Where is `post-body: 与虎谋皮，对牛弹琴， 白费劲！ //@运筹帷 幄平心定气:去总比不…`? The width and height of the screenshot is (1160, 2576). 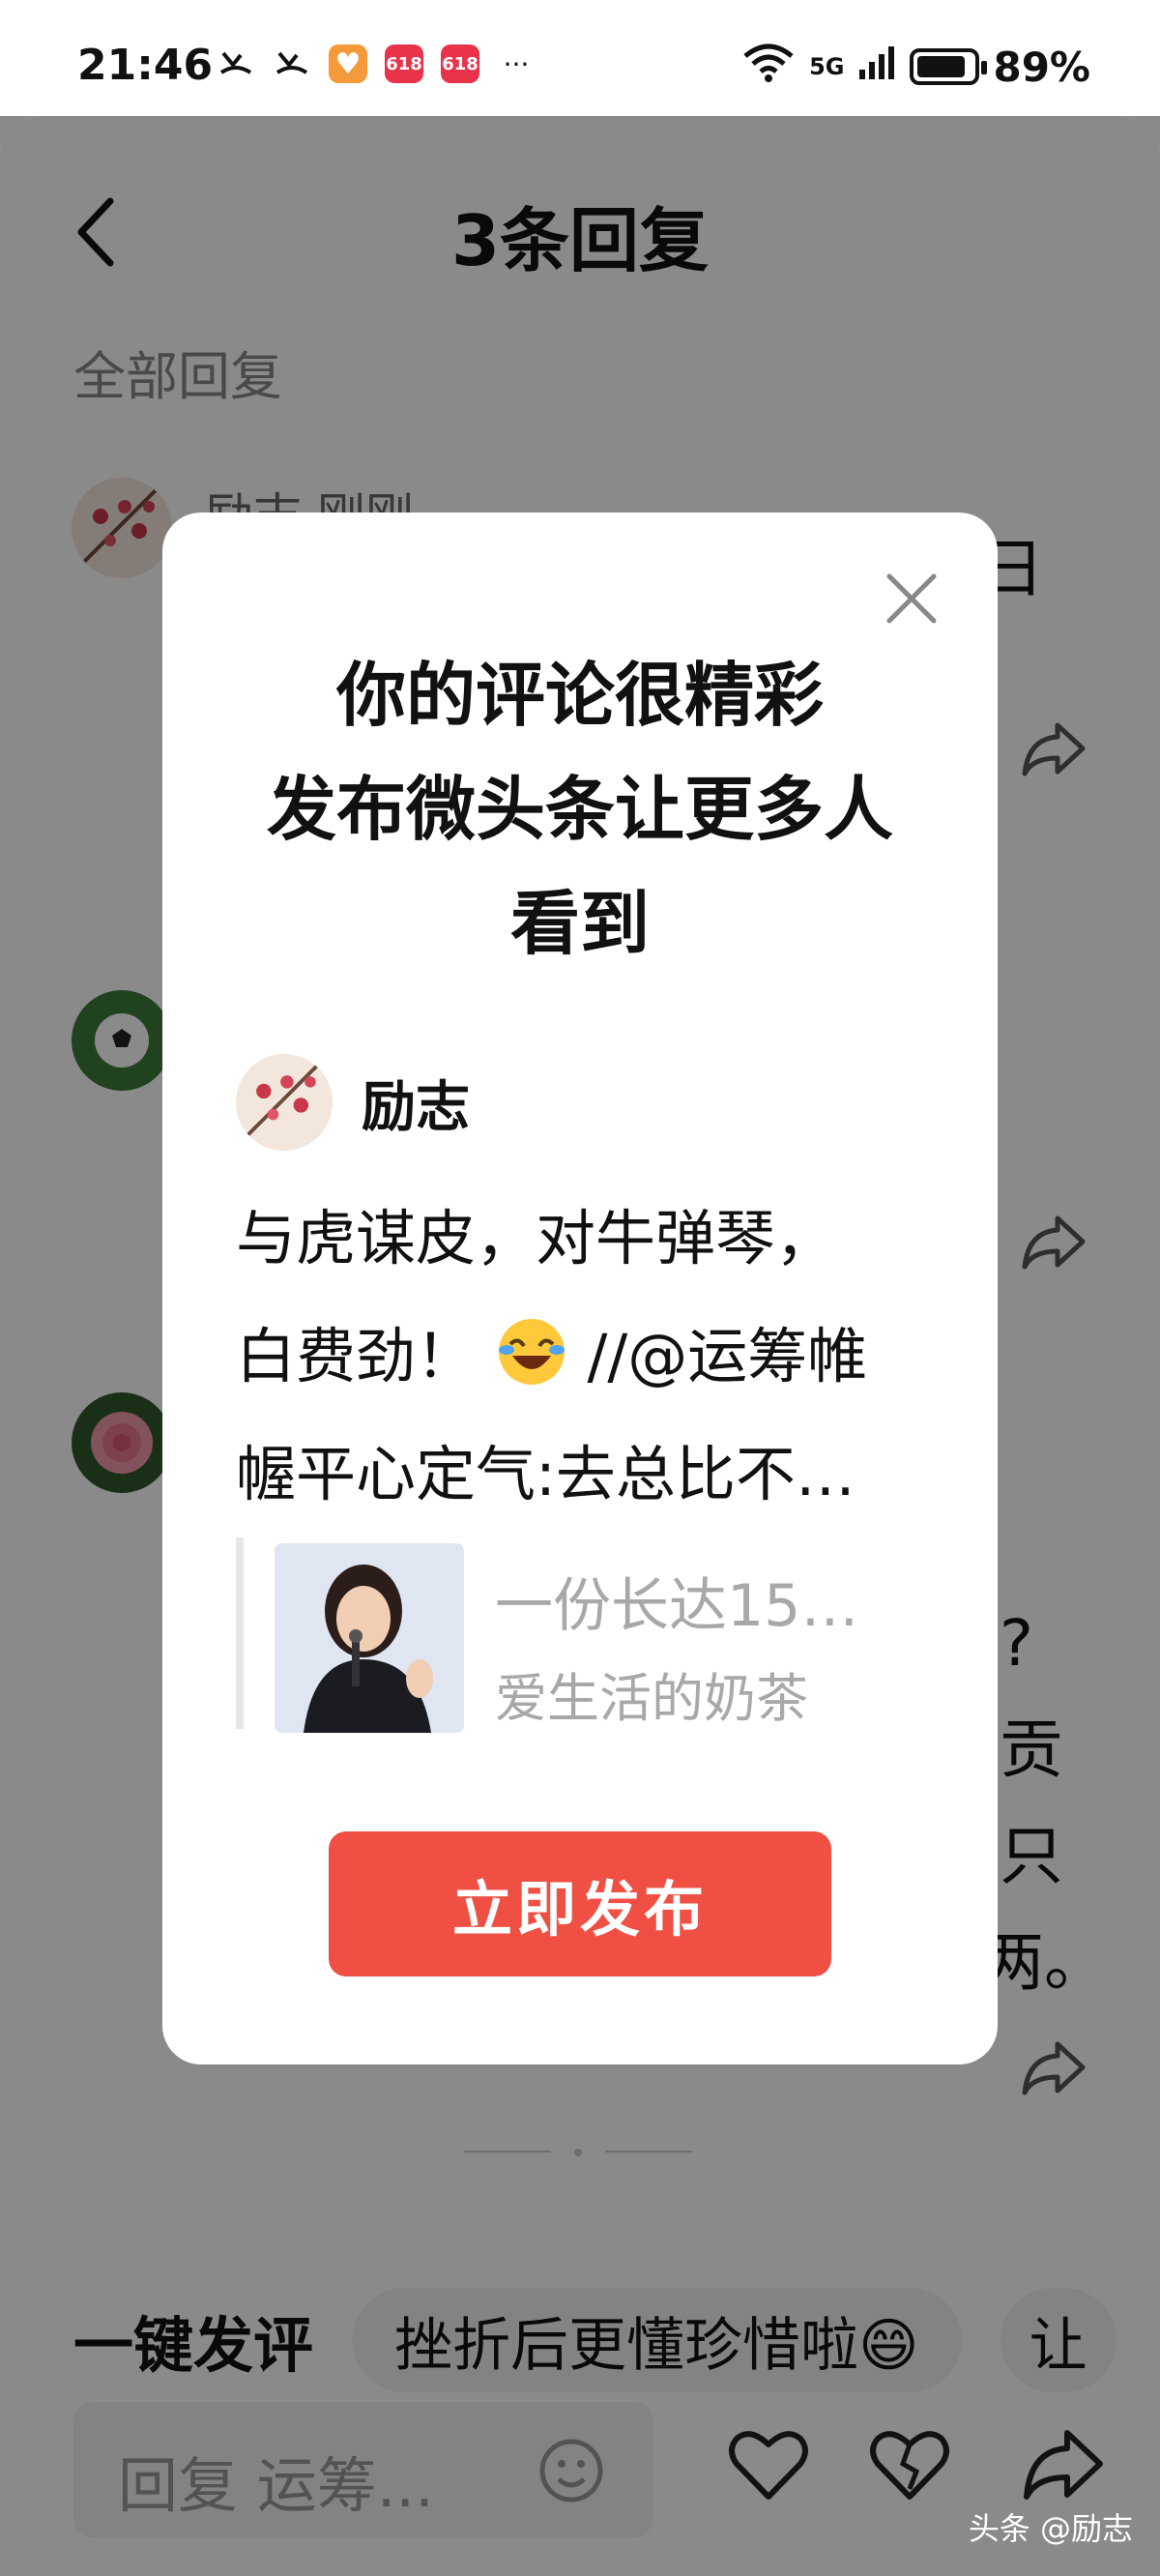 post-body: 与虎谋皮，对牛弹琴， 白费劲！ //@运筹帷 幄平心定气:去总比不… is located at coordinates (584, 1357).